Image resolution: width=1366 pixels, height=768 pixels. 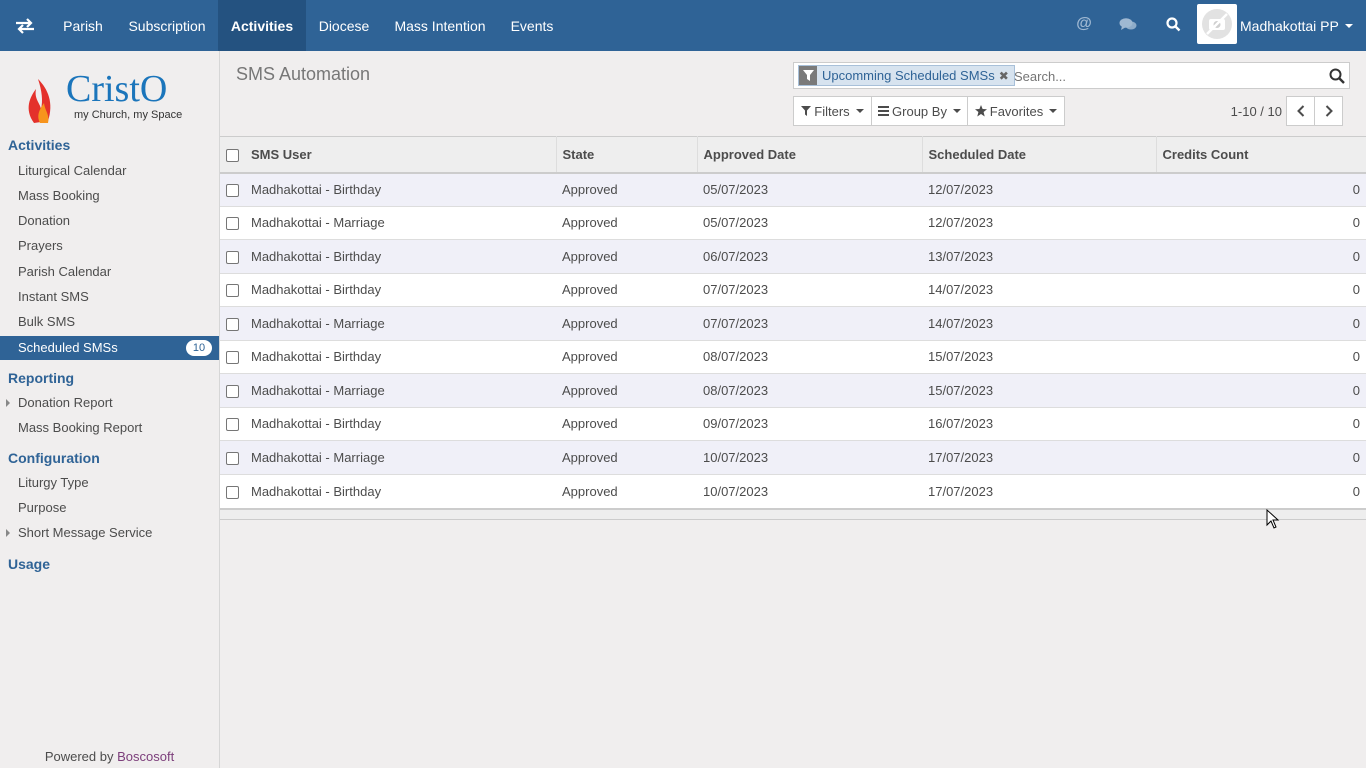 What do you see at coordinates (85, 532) in the screenshot?
I see `sidebar-item-short-message-service: Short Message Service` at bounding box center [85, 532].